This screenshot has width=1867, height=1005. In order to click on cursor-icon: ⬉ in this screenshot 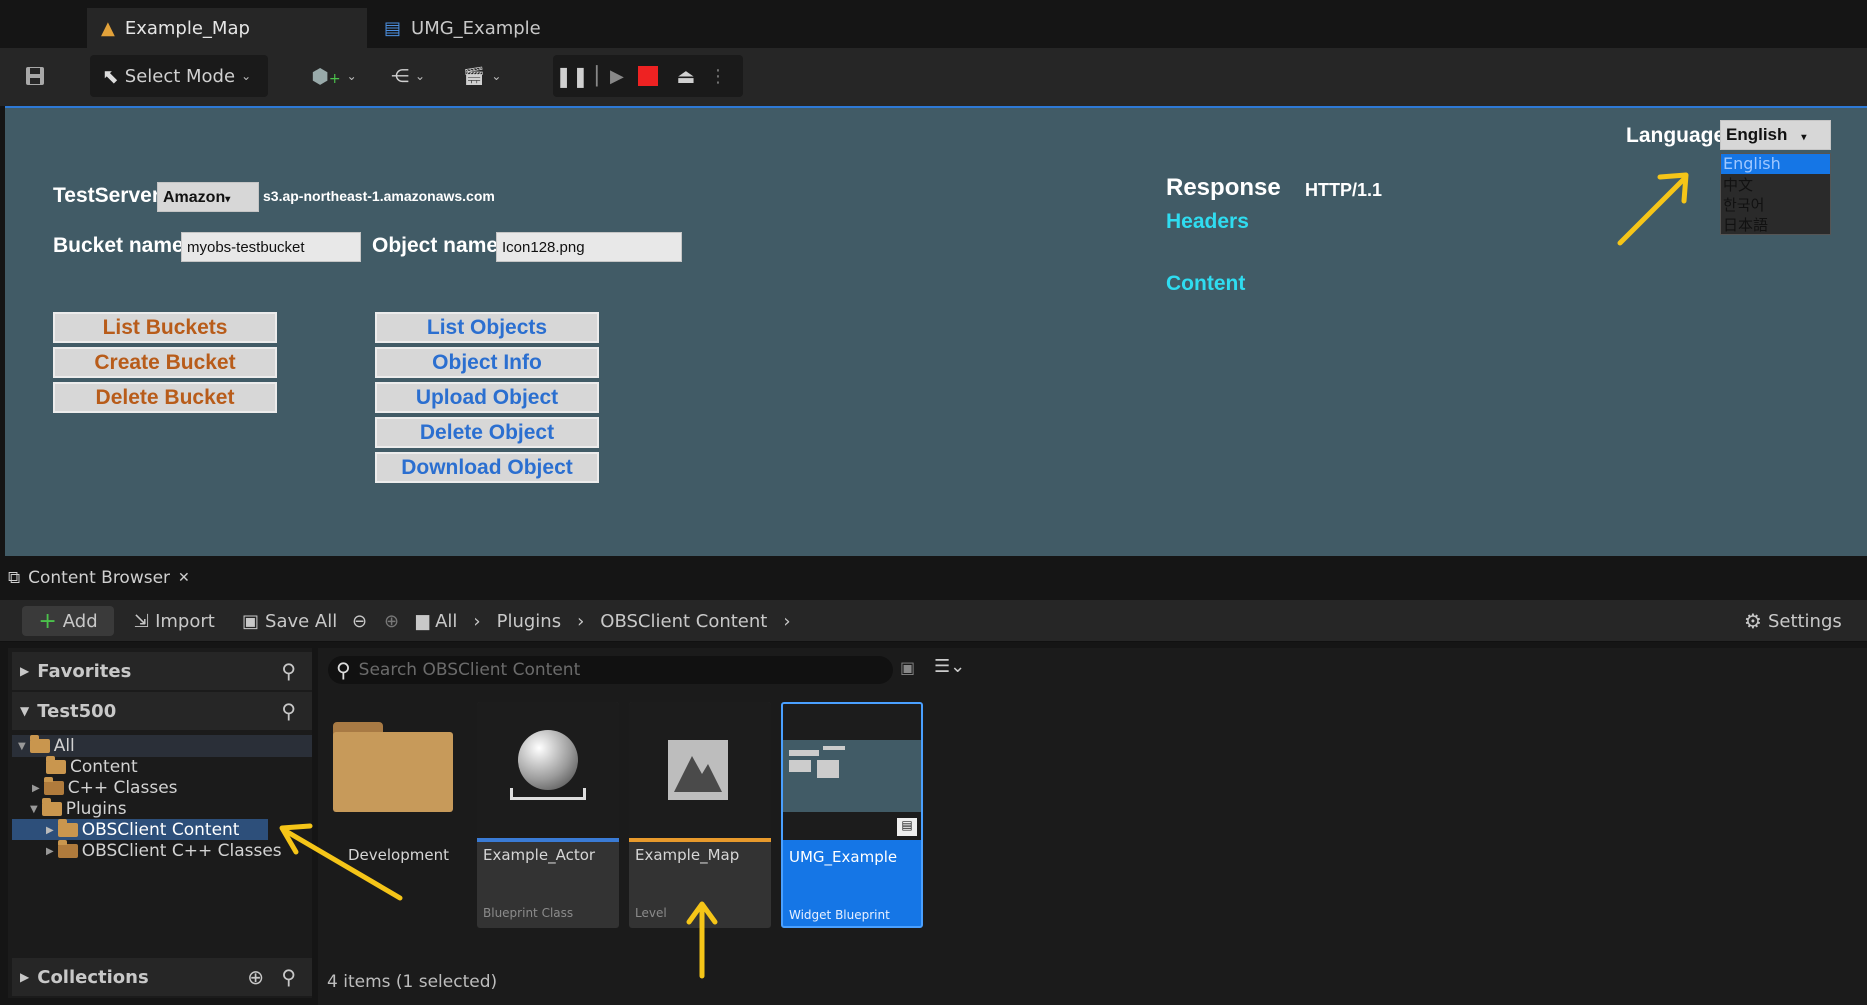, I will do `click(110, 76)`.